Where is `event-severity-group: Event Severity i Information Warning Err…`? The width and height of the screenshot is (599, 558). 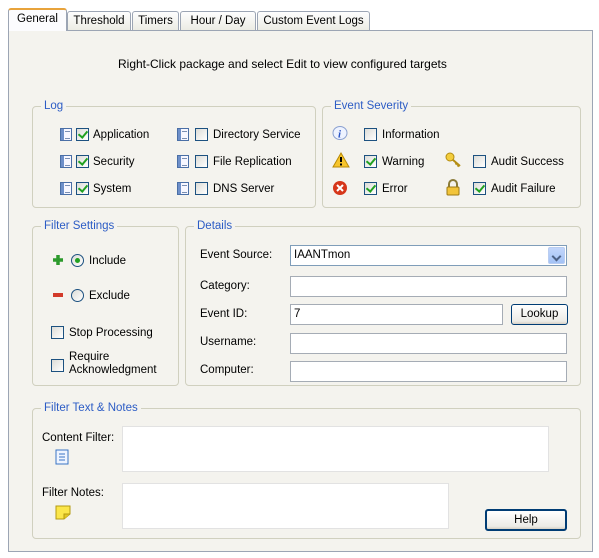 event-severity-group: Event Severity i Information Warning Err… is located at coordinates (451, 153).